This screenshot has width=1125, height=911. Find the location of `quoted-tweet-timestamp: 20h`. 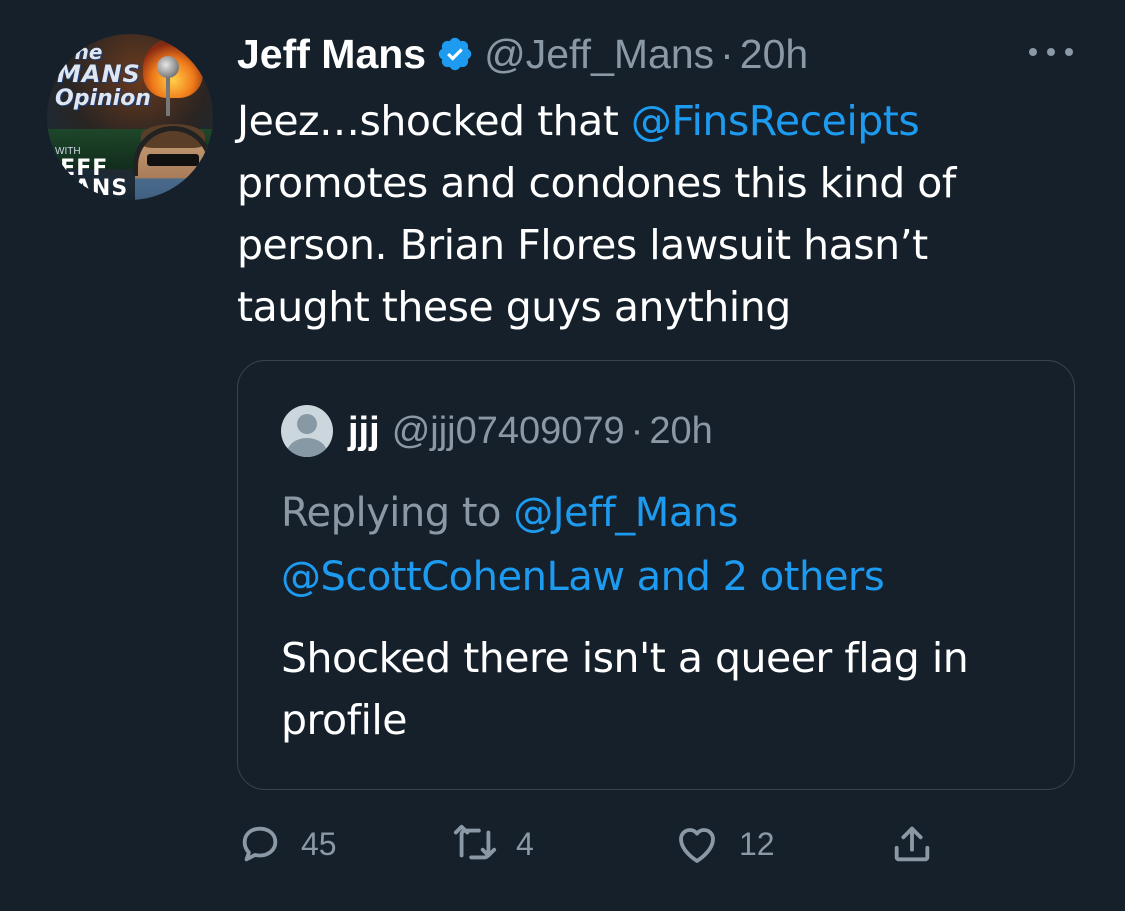

quoted-tweet-timestamp: 20h is located at coordinates (681, 430).